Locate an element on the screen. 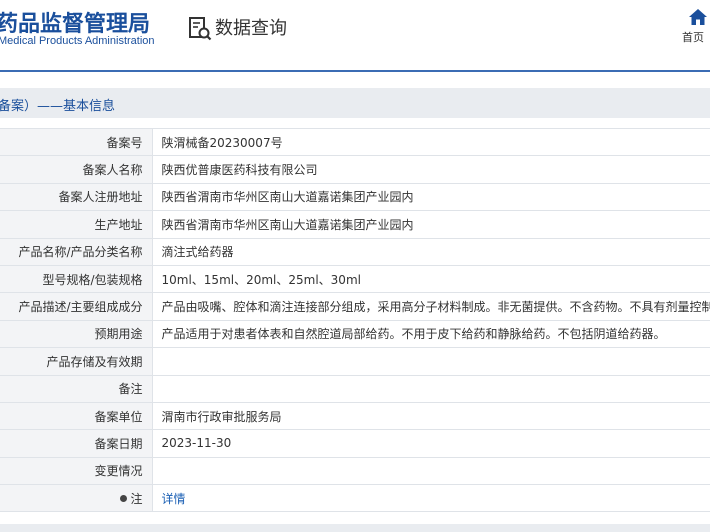  table-row: 注 详情 is located at coordinates (355, 498).